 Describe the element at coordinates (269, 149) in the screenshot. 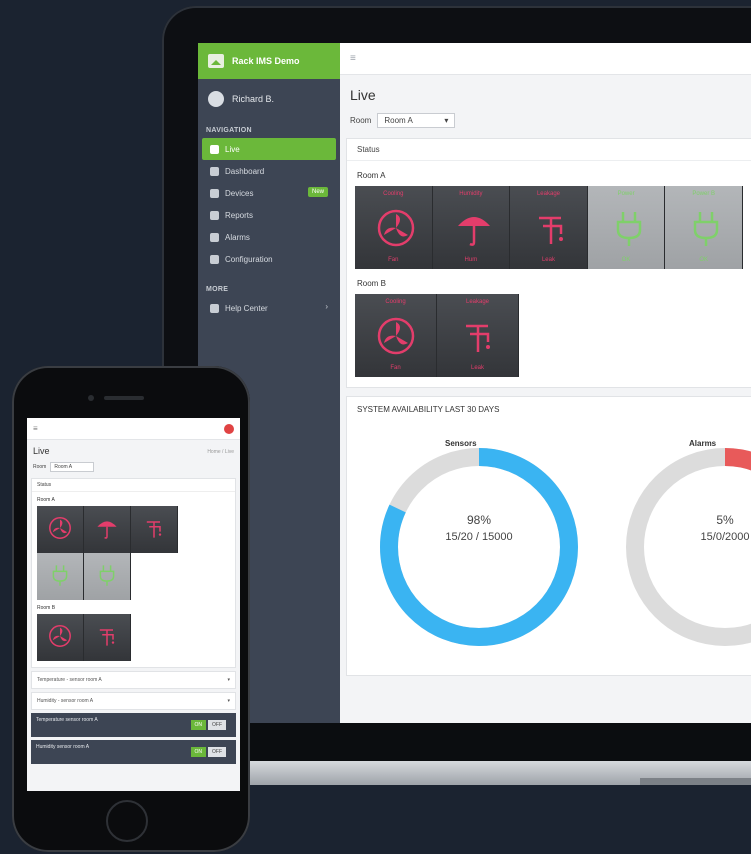

I see `sidebar-item-live: Live` at that location.